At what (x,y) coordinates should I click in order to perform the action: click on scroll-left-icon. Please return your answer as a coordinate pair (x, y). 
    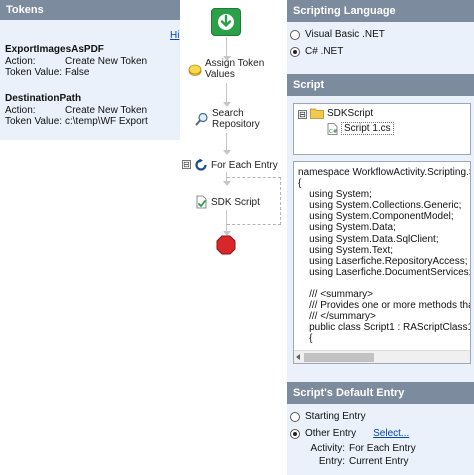
    Looking at the image, I should click on (298, 357).